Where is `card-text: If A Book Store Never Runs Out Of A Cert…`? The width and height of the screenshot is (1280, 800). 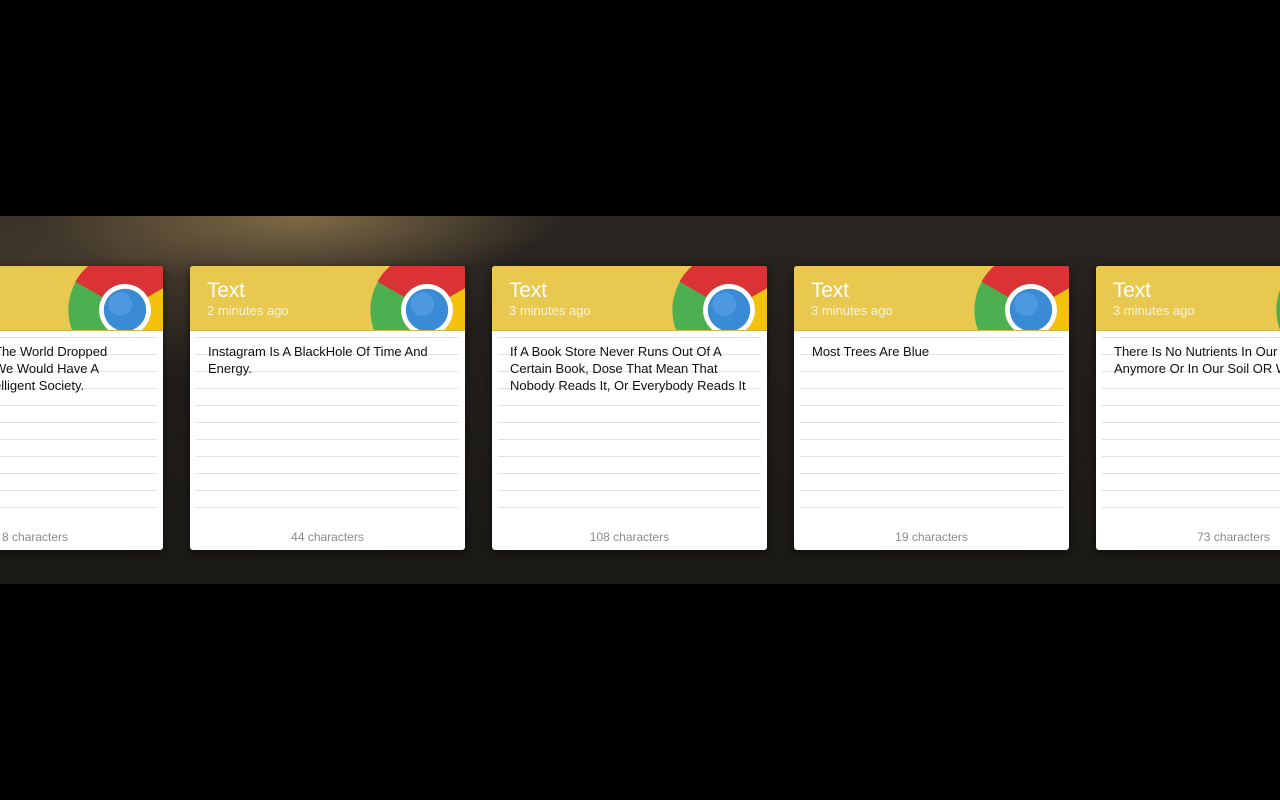
card-text: If A Book Store Never Runs Out Of A Cert… is located at coordinates (628, 368).